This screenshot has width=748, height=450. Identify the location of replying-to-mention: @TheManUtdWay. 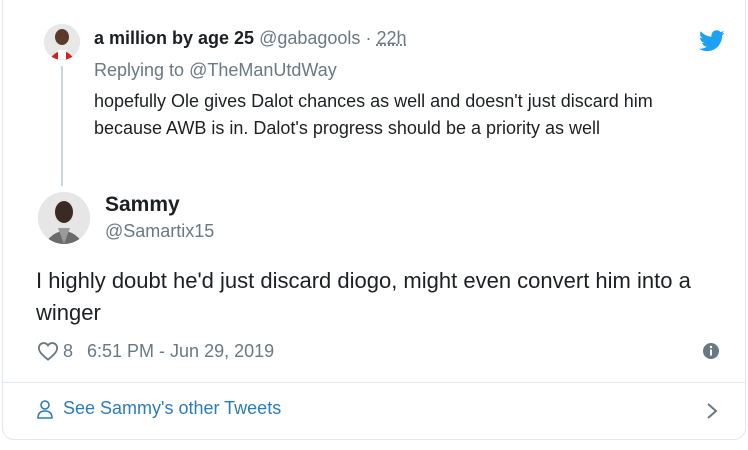
(263, 70).